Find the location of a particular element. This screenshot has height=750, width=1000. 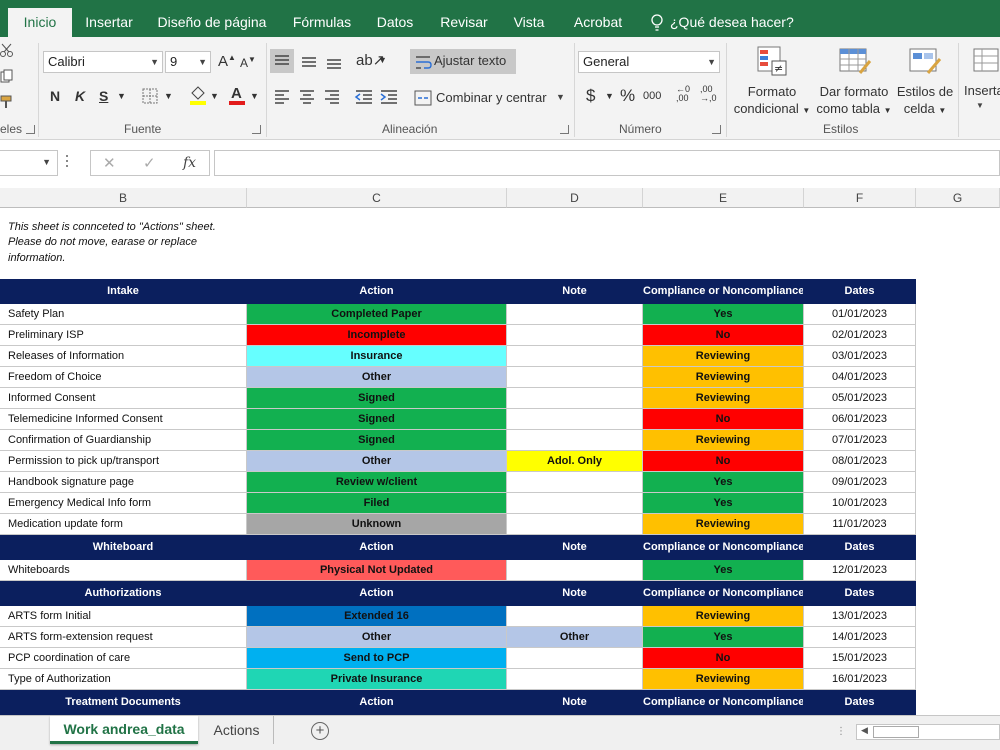

action-cell: Signed is located at coordinates (377, 419).